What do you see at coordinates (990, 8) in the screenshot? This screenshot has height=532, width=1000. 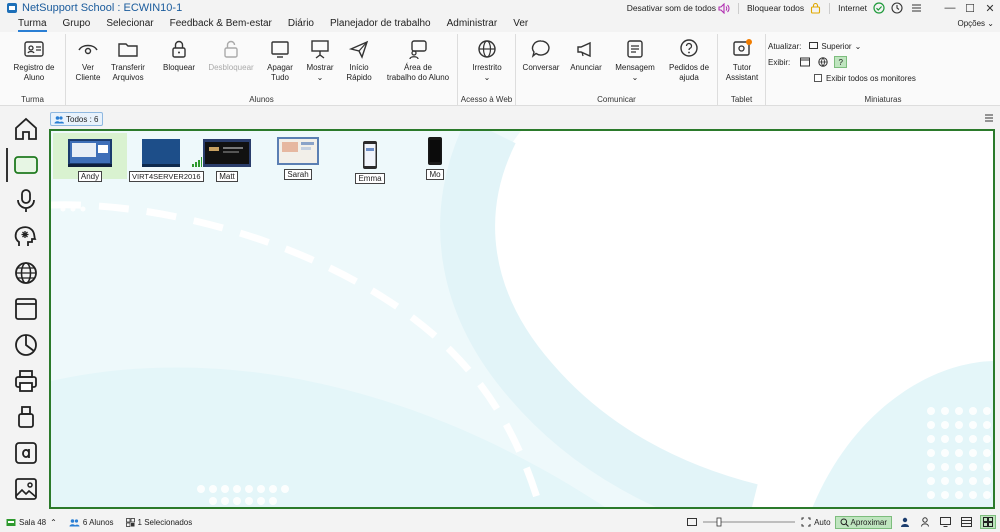 I see `close-icon: ✕` at bounding box center [990, 8].